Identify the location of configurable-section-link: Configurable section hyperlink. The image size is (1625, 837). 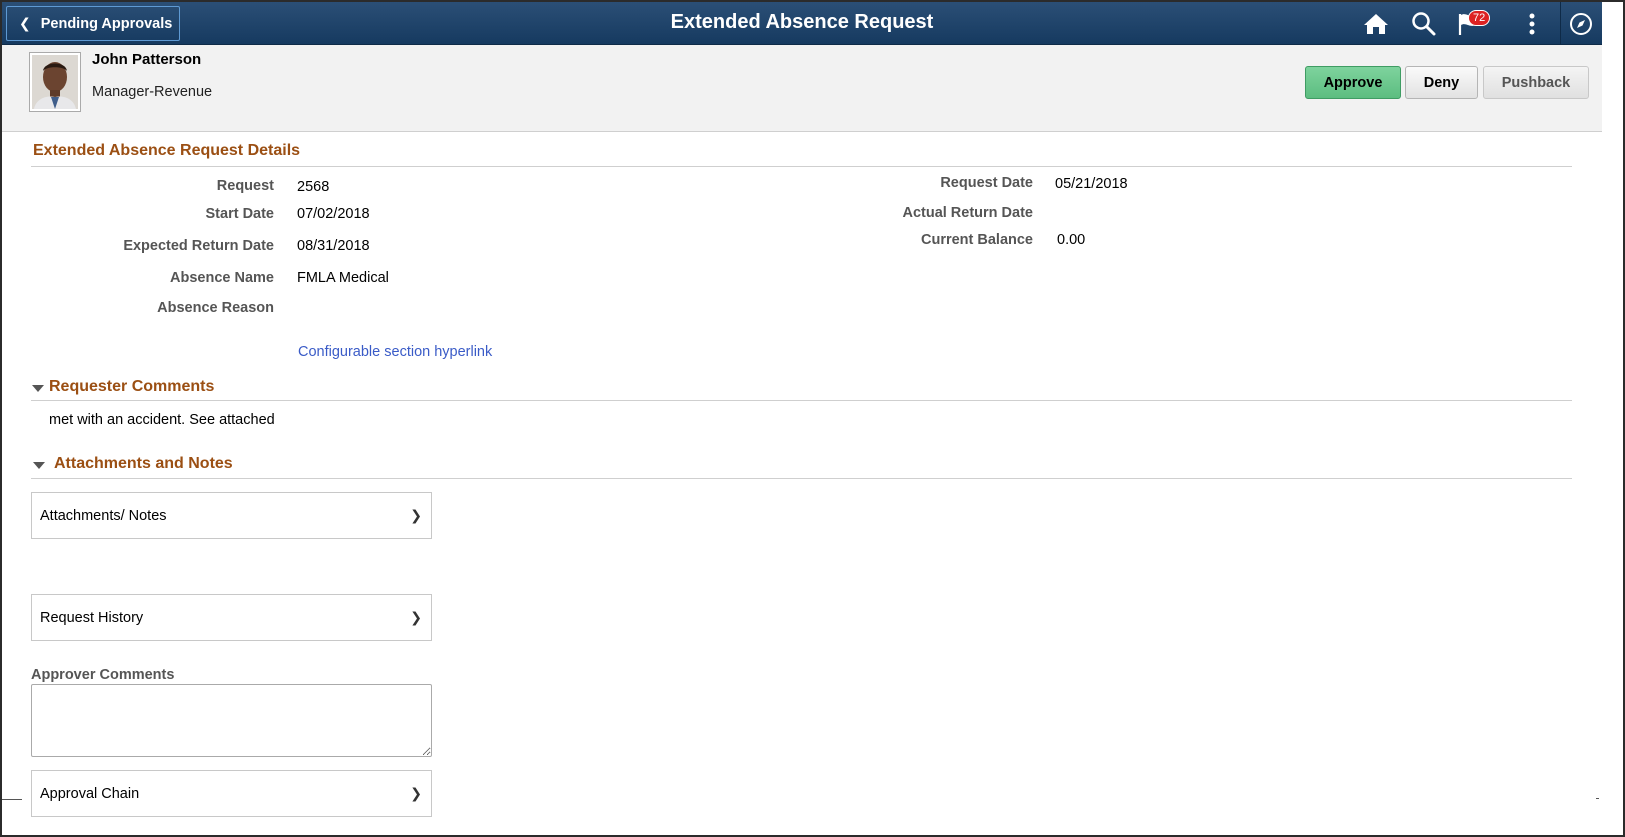
(395, 352).